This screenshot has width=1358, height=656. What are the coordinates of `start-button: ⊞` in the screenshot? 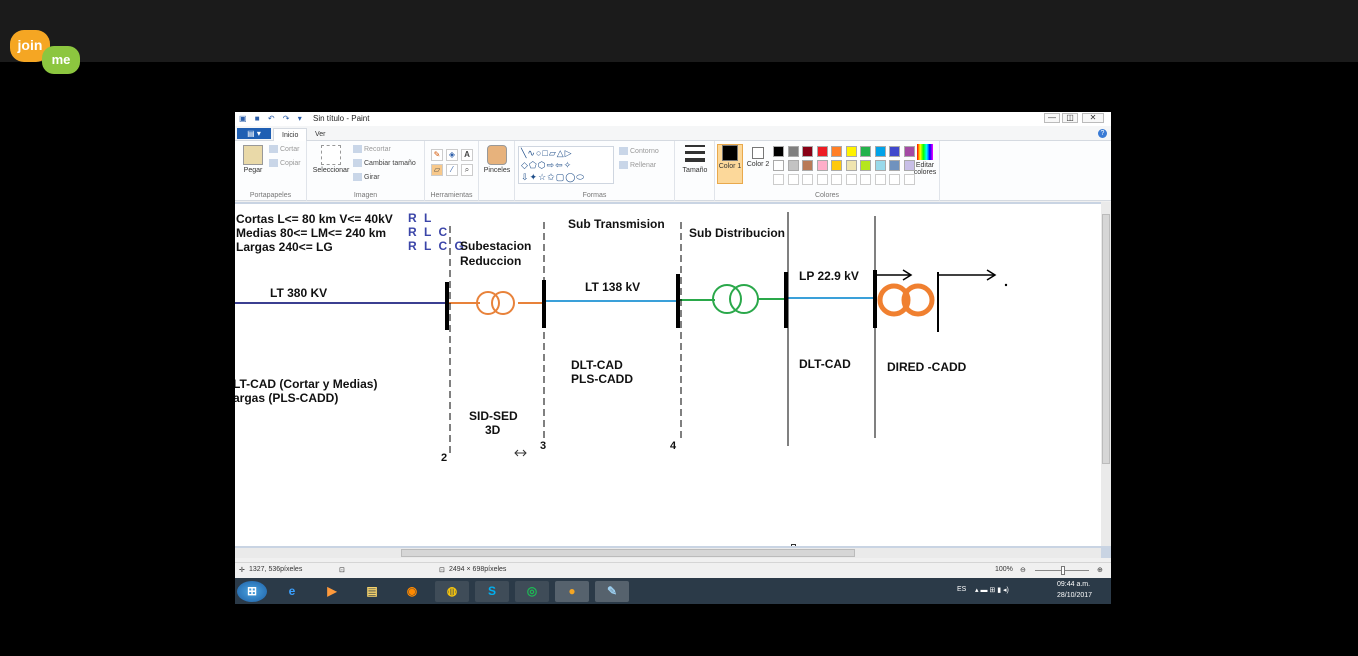 It's located at (252, 591).